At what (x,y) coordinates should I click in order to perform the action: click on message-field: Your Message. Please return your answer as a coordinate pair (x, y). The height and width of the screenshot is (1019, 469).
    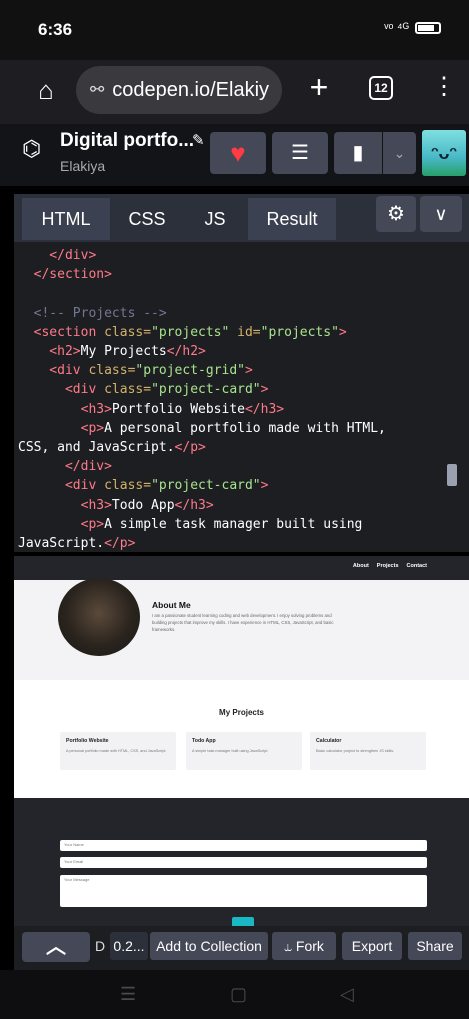
    Looking at the image, I should click on (243, 891).